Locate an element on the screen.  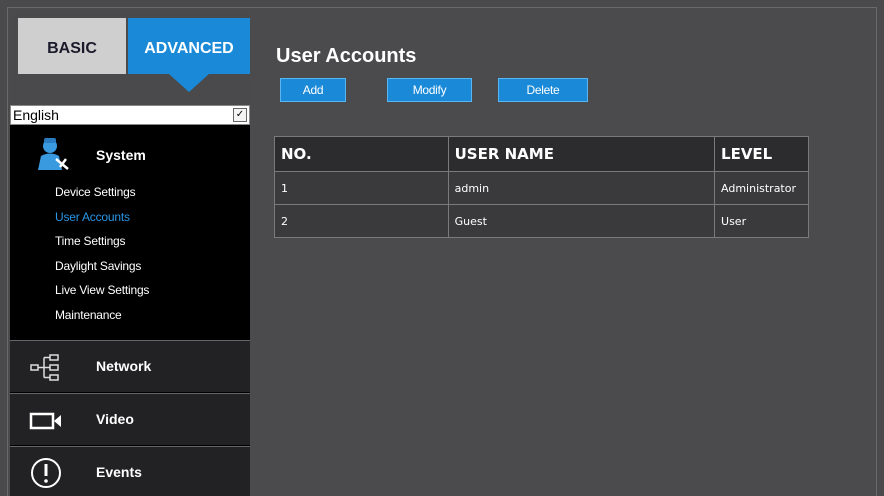
table-row: 2 Guest User is located at coordinates (541, 221).